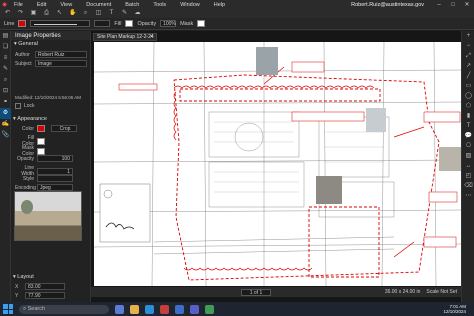 The height and width of the screenshot is (316, 474). What do you see at coordinates (41, 128) in the screenshot?
I see `color-swatch` at bounding box center [41, 128].